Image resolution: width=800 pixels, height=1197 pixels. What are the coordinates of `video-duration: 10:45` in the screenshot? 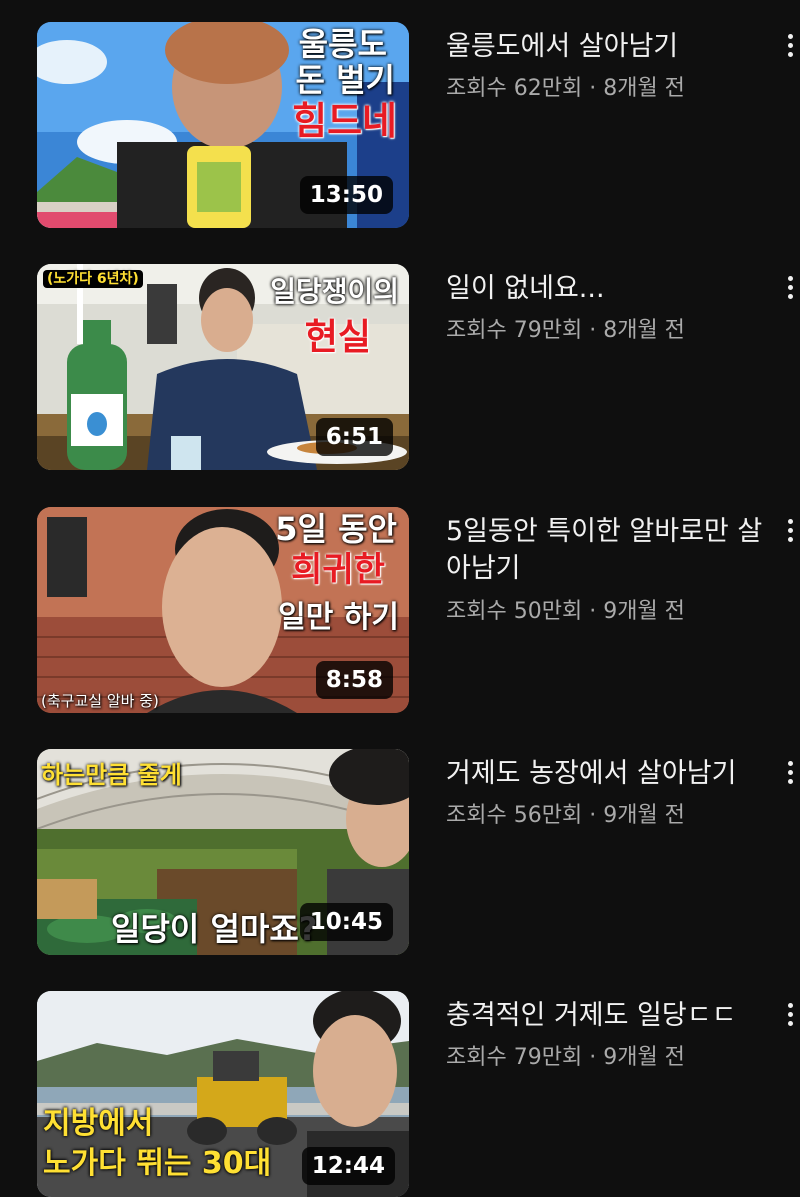 It's located at (346, 922).